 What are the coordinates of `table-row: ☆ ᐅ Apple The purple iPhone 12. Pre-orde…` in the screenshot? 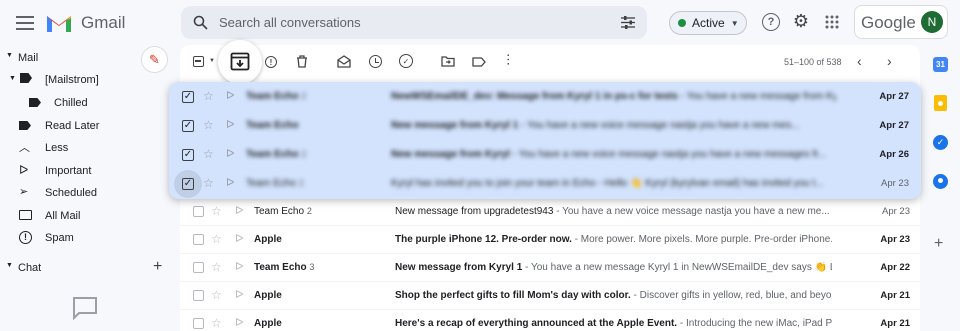 It's located at (550, 240).